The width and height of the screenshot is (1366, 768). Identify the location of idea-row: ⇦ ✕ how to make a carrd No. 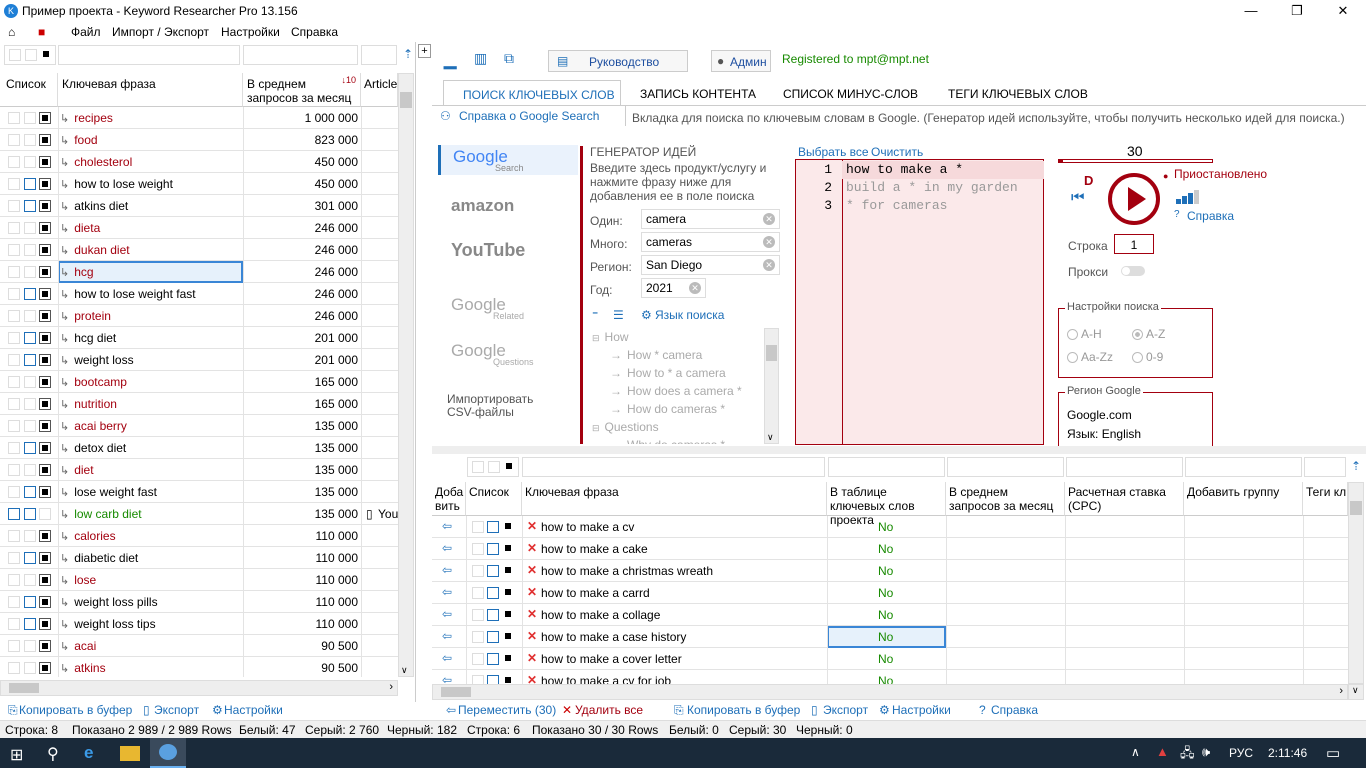
(890, 593).